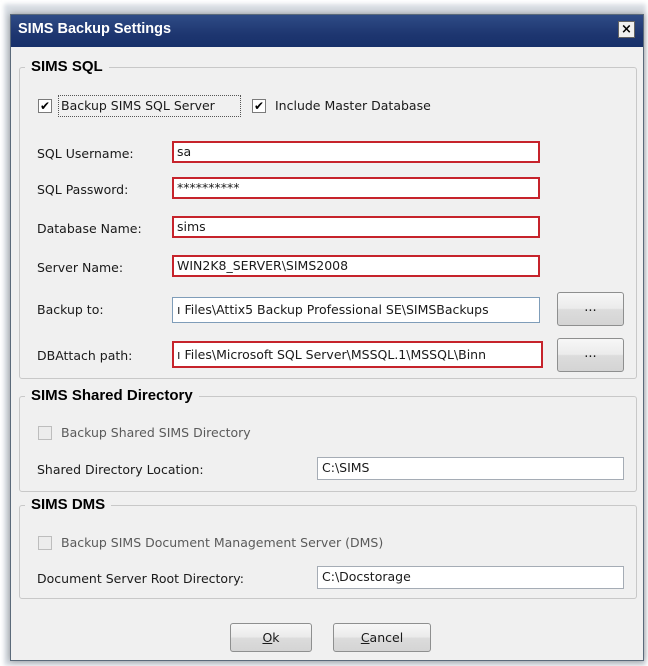 The image size is (648, 666). What do you see at coordinates (67, 66) in the screenshot?
I see `sims-sql-group-title: SIMS SQL` at bounding box center [67, 66].